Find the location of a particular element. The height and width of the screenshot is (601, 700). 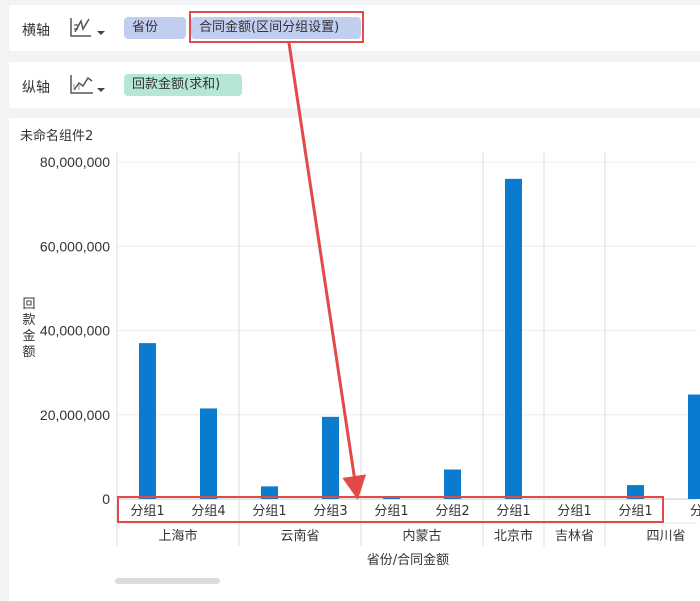

x-group-label: 上海市 is located at coordinates (177, 536).